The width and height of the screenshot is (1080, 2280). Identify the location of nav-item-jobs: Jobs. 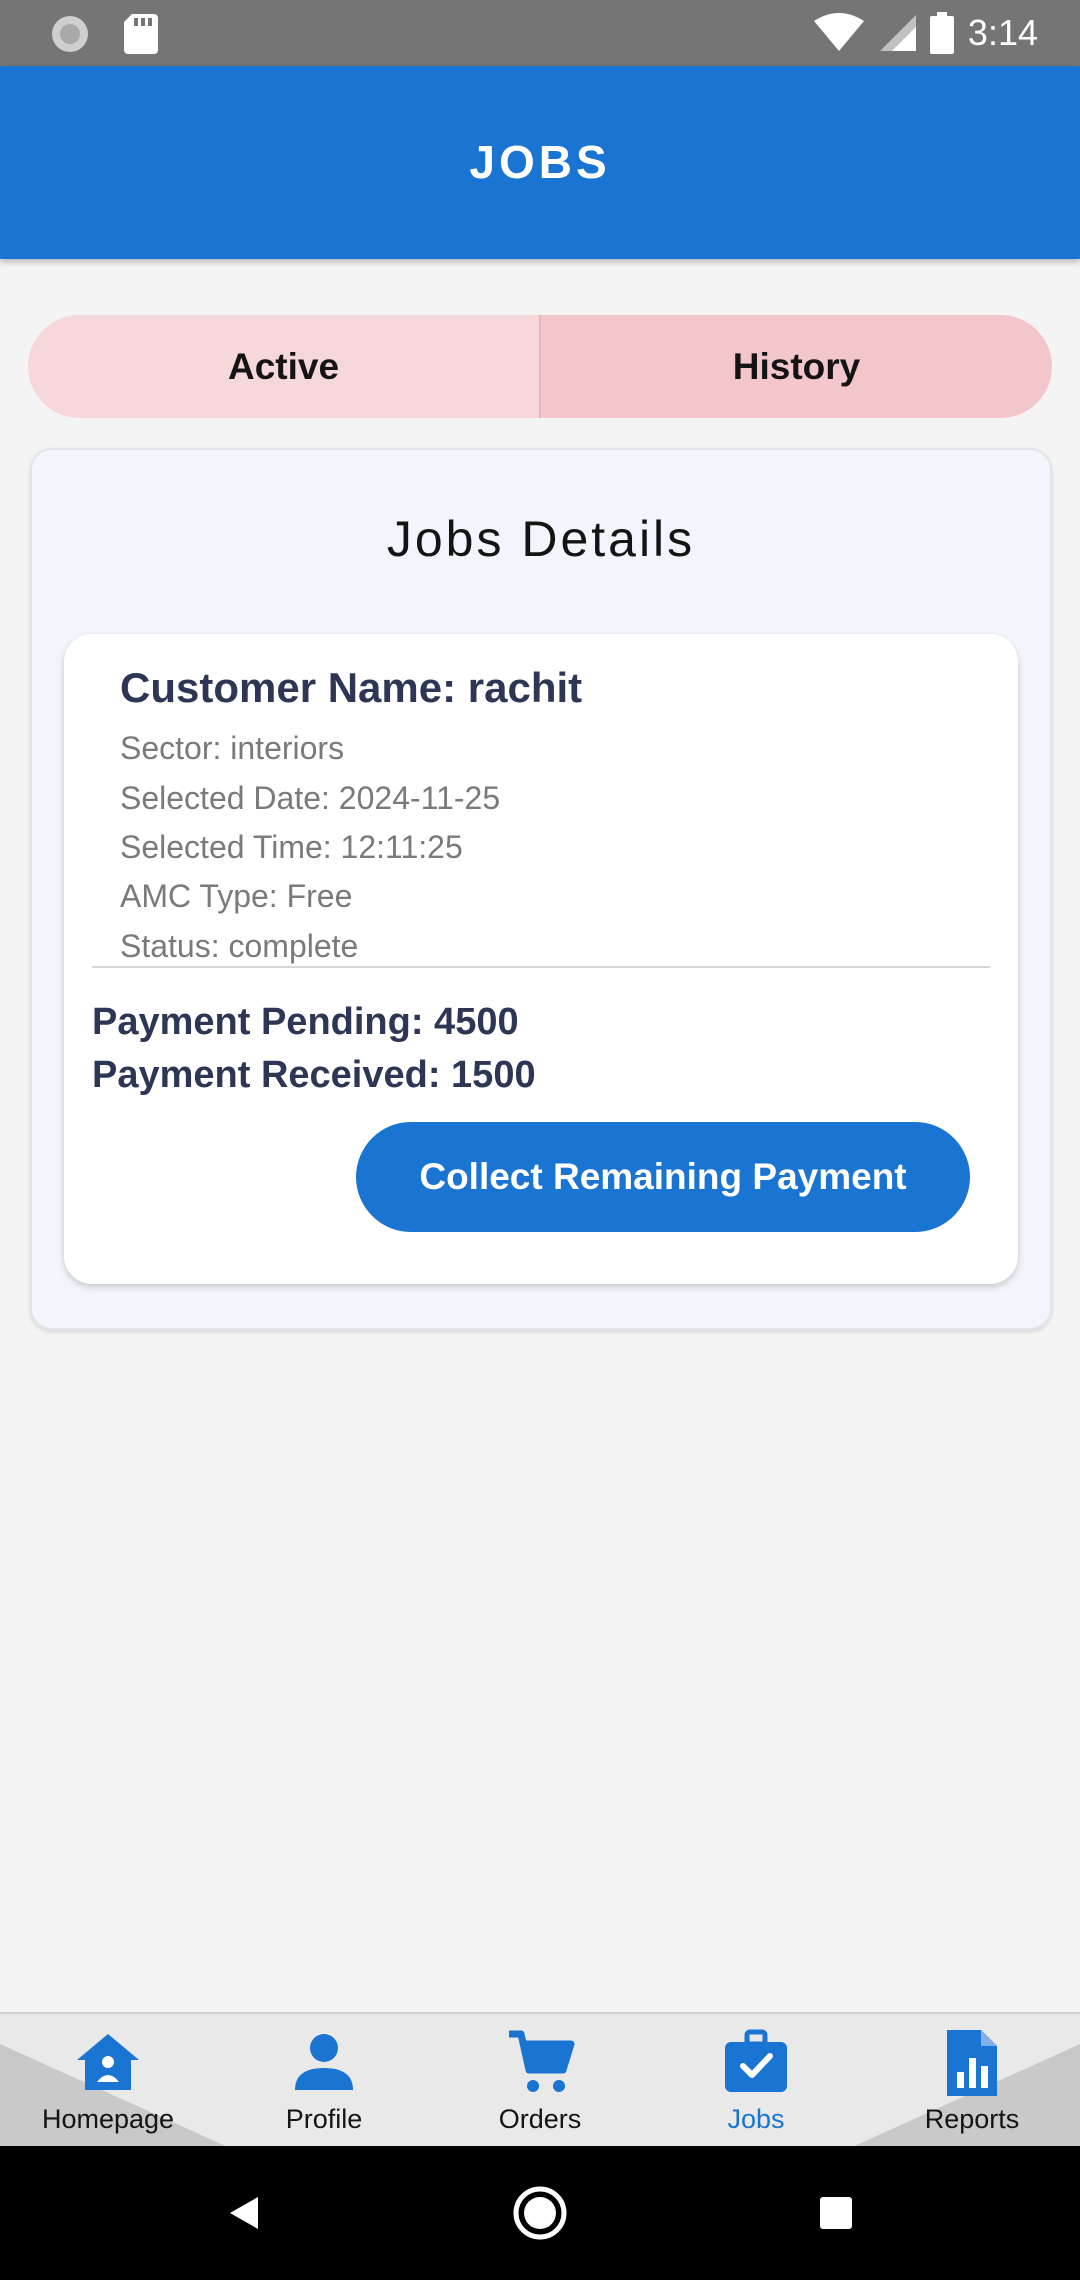
(756, 2087).